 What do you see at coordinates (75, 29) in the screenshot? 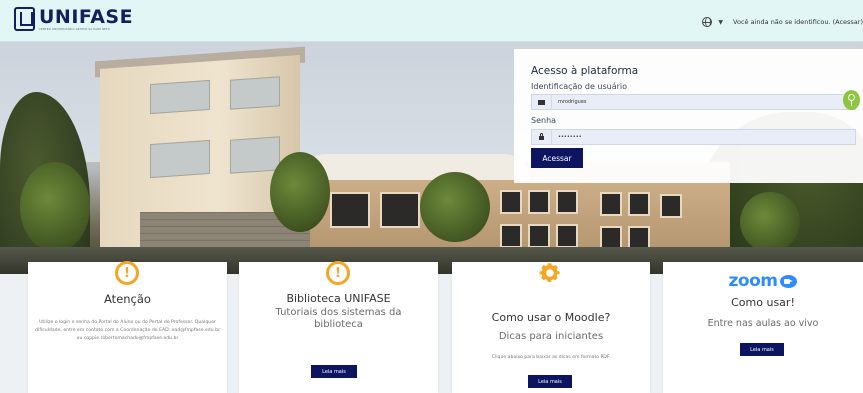
I see `logo-tagline: CENTRO UNIVERSITÁRIO ARTHUR SÁ EARP NETO` at bounding box center [75, 29].